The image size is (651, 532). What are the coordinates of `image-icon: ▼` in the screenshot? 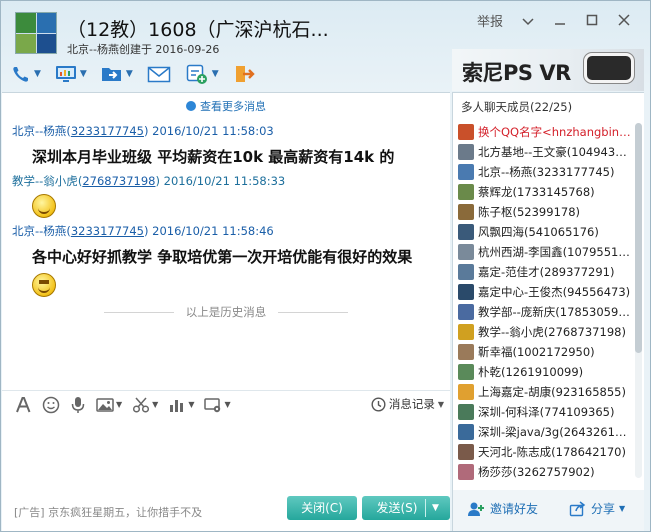 It's located at (109, 405).